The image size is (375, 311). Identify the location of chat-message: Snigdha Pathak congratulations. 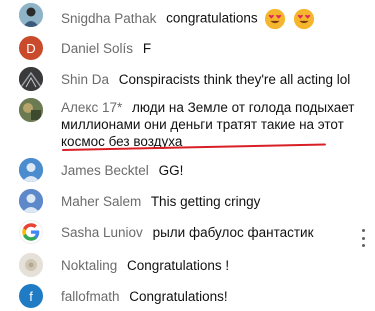
(184, 16).